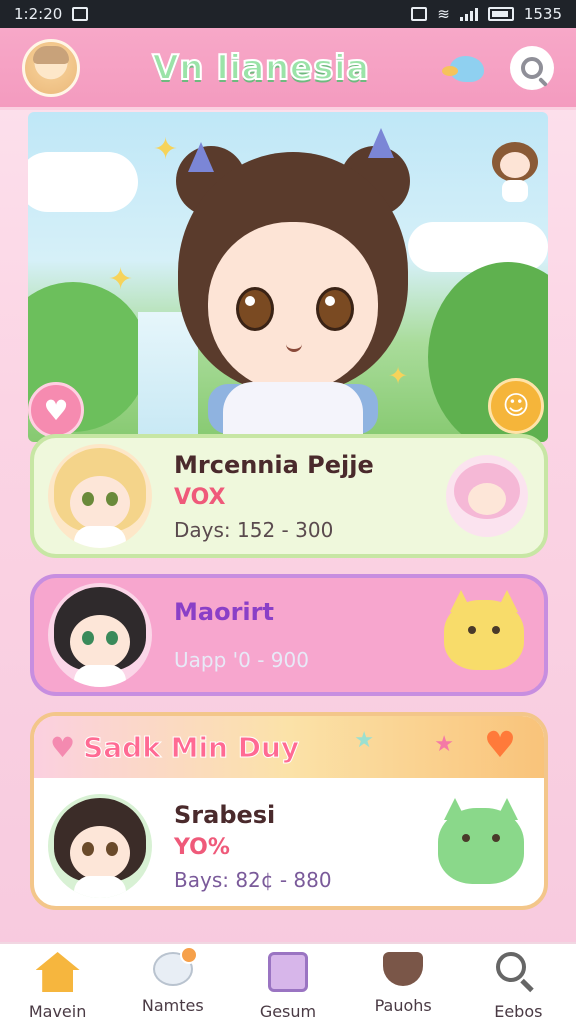  Describe the element at coordinates (224, 612) in the screenshot. I see `character-name: Maorirt` at that location.